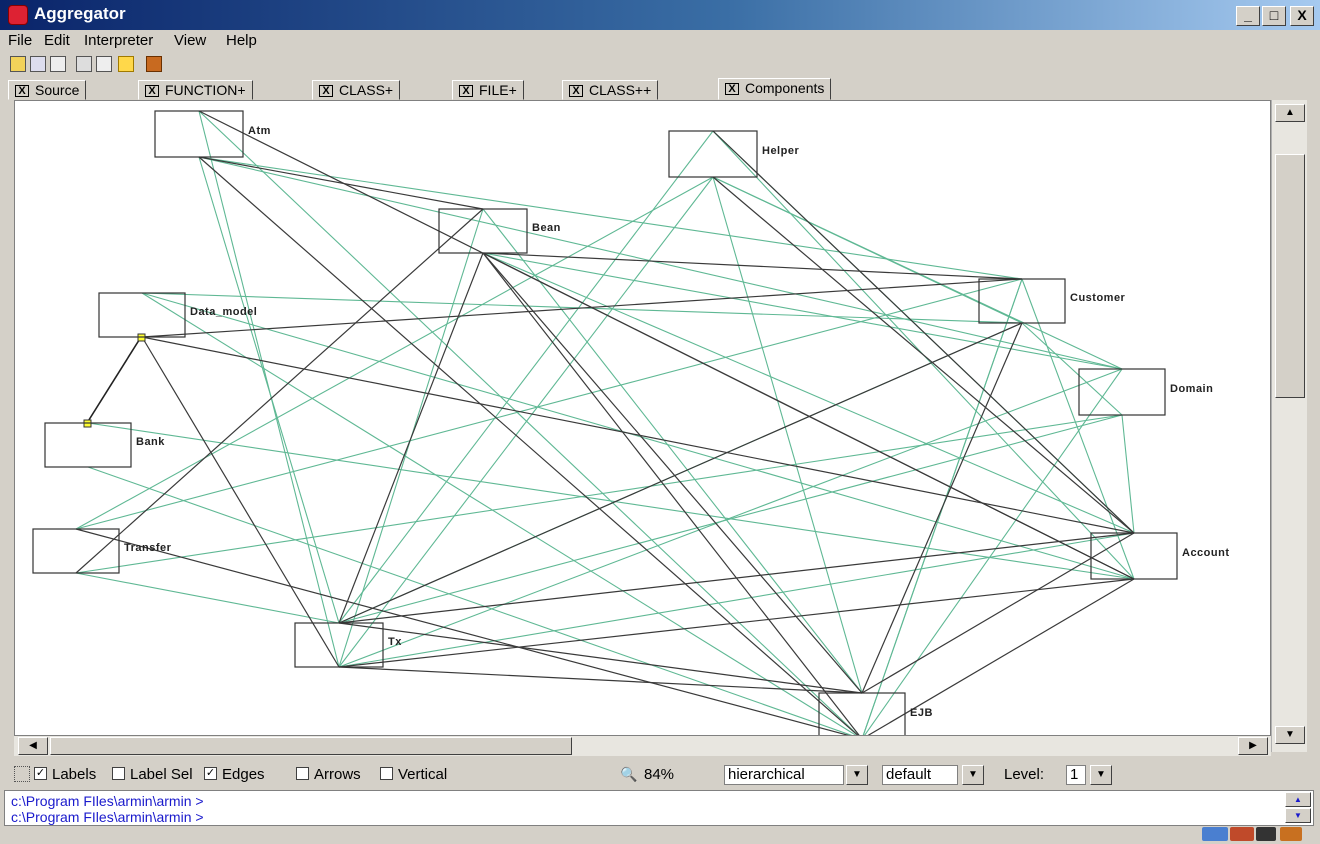 This screenshot has height=844, width=1320. I want to click on wand-icon, so click(1266, 834).